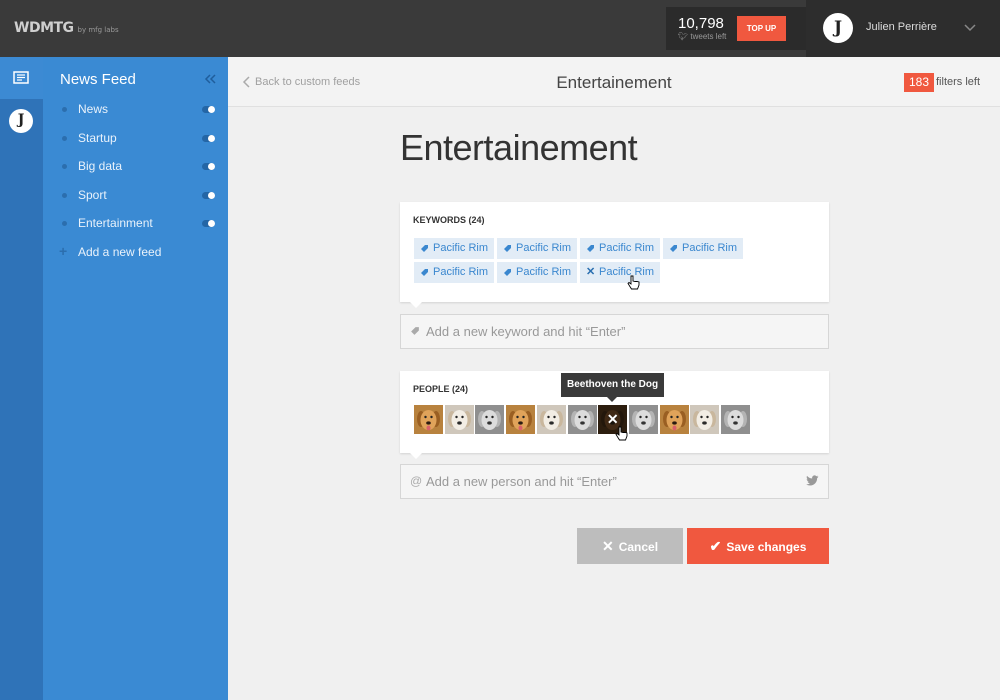  What do you see at coordinates (708, 36) in the screenshot?
I see `tweets-label-text: tweets left` at bounding box center [708, 36].